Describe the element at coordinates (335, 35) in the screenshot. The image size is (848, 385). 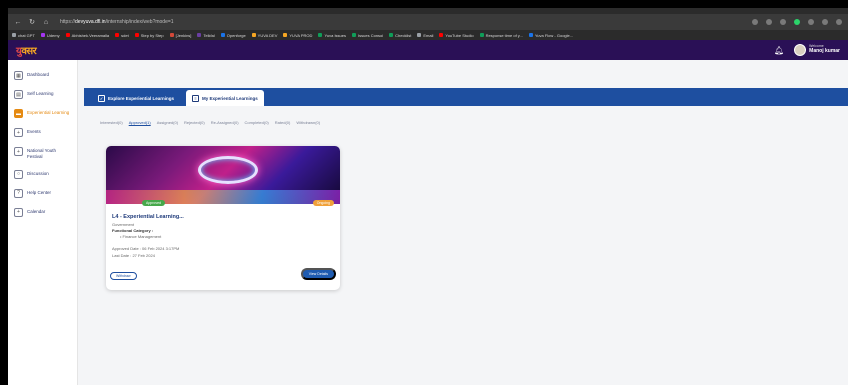
I see `bookmark-label: Yuva Issues` at that location.